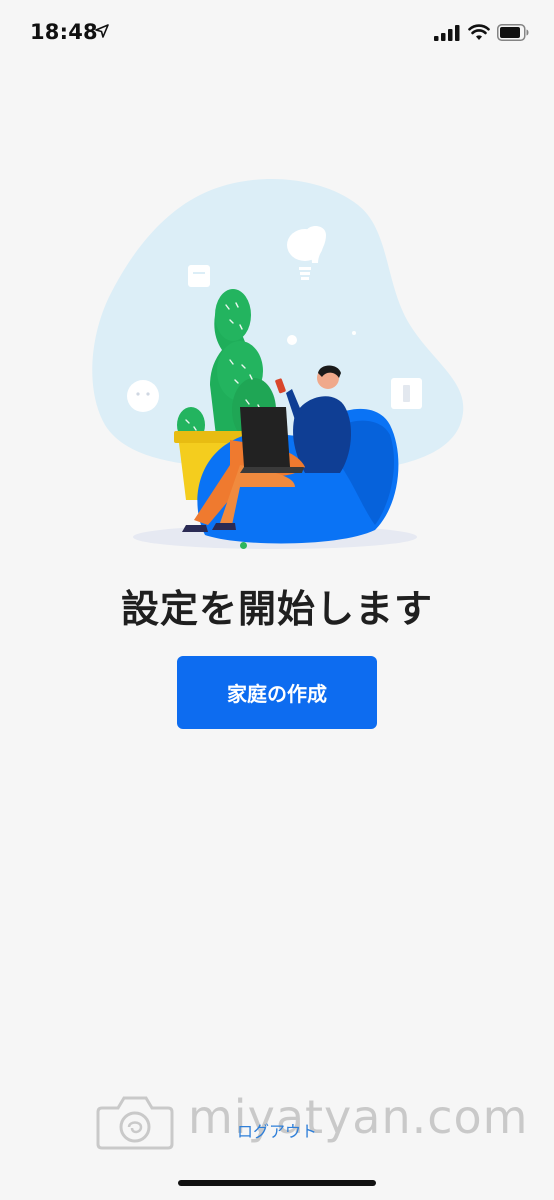 The width and height of the screenshot is (554, 1200). Describe the element at coordinates (277, 1183) in the screenshot. I see `home-indicator` at that location.